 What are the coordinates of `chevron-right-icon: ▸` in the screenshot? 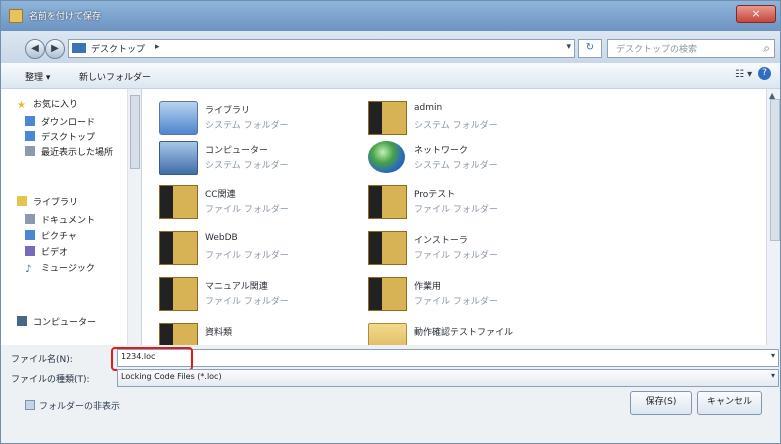 It's located at (157, 47).